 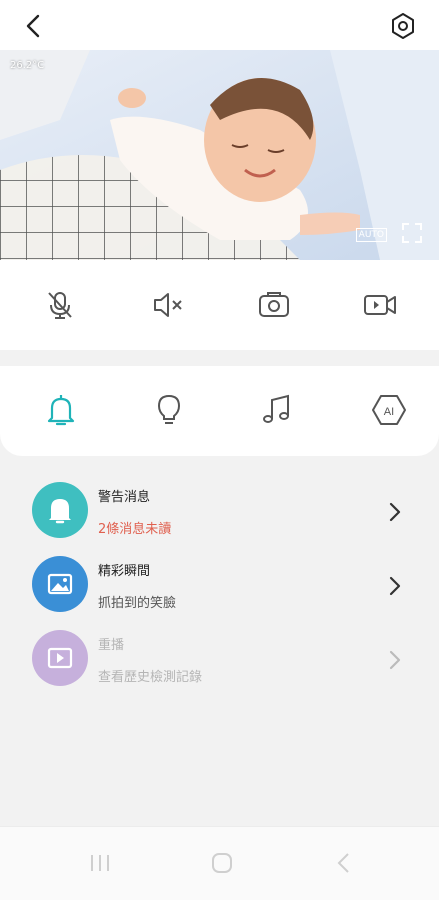 What do you see at coordinates (124, 497) in the screenshot?
I see `list-item-title: 警告消息` at bounding box center [124, 497].